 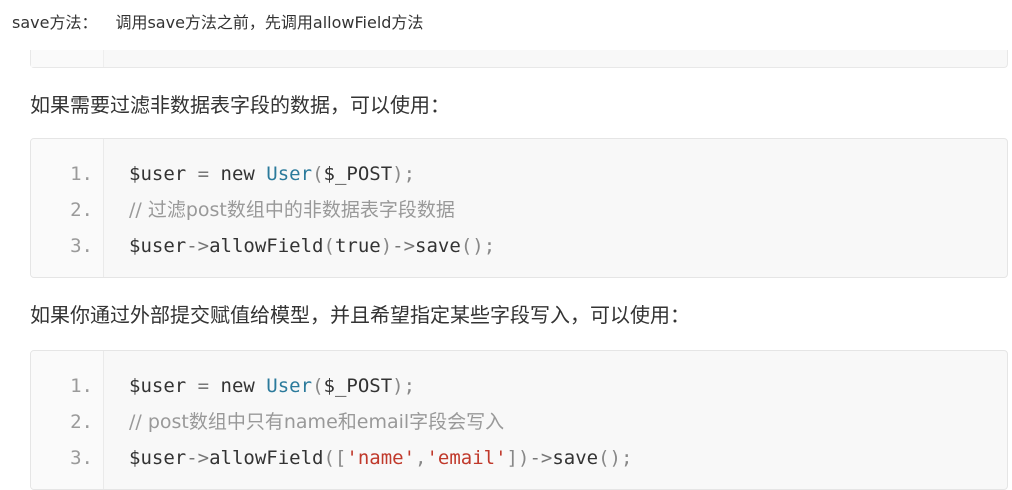 I want to click on code-text: $user->allowField(true)->save();, so click(x=312, y=246).